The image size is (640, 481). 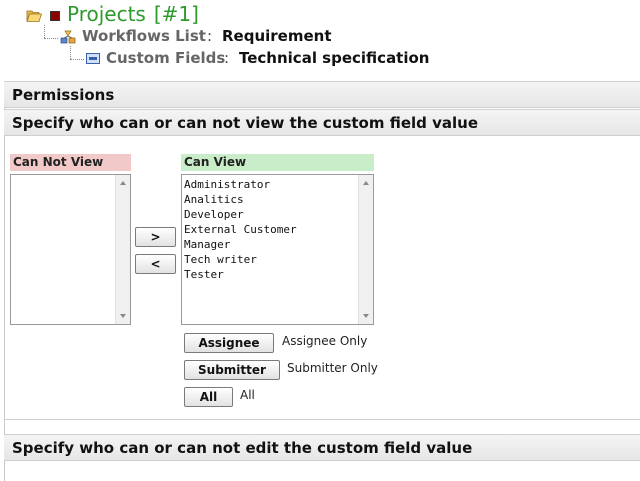 What do you see at coordinates (322, 94) in the screenshot?
I see `permissions-header: Permissions` at bounding box center [322, 94].